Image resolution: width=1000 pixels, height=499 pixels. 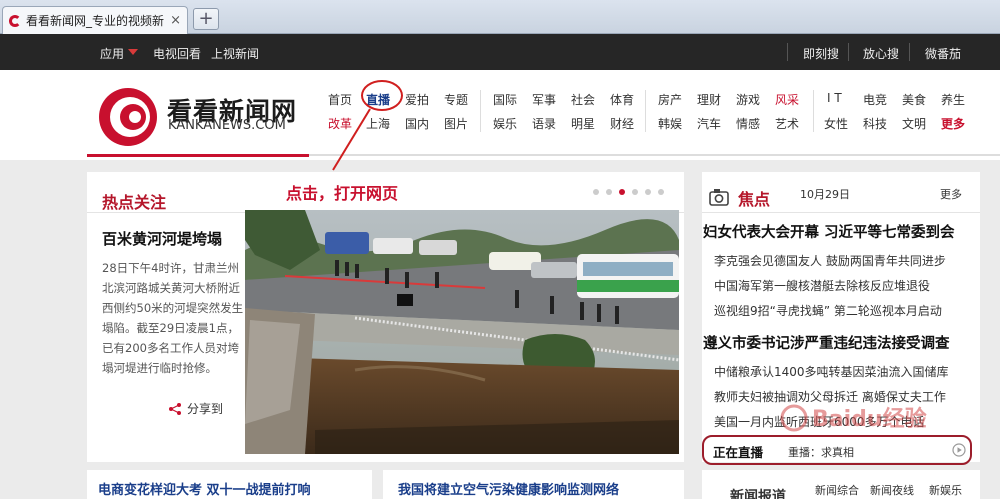 What do you see at coordinates (500, 17) in the screenshot?
I see `browser-chrome: 看看新闻网_专业的视频新闻网 × +` at bounding box center [500, 17].